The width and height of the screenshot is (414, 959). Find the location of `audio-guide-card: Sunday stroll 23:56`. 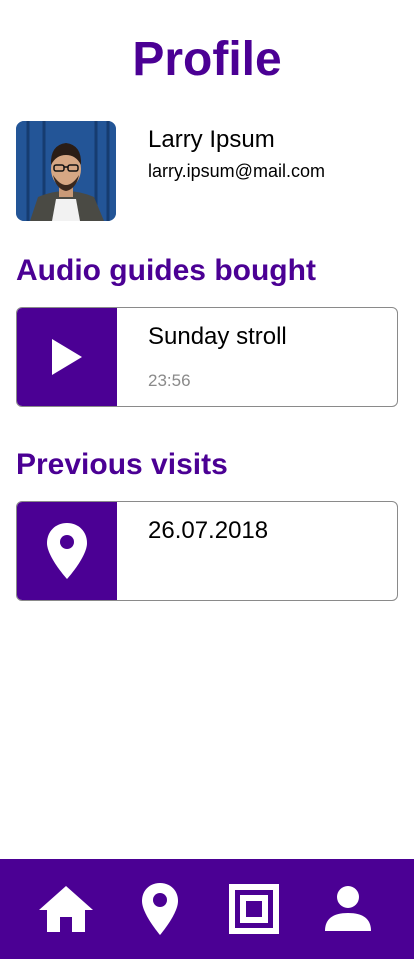

audio-guide-card: Sunday stroll 23:56 is located at coordinates (207, 357).